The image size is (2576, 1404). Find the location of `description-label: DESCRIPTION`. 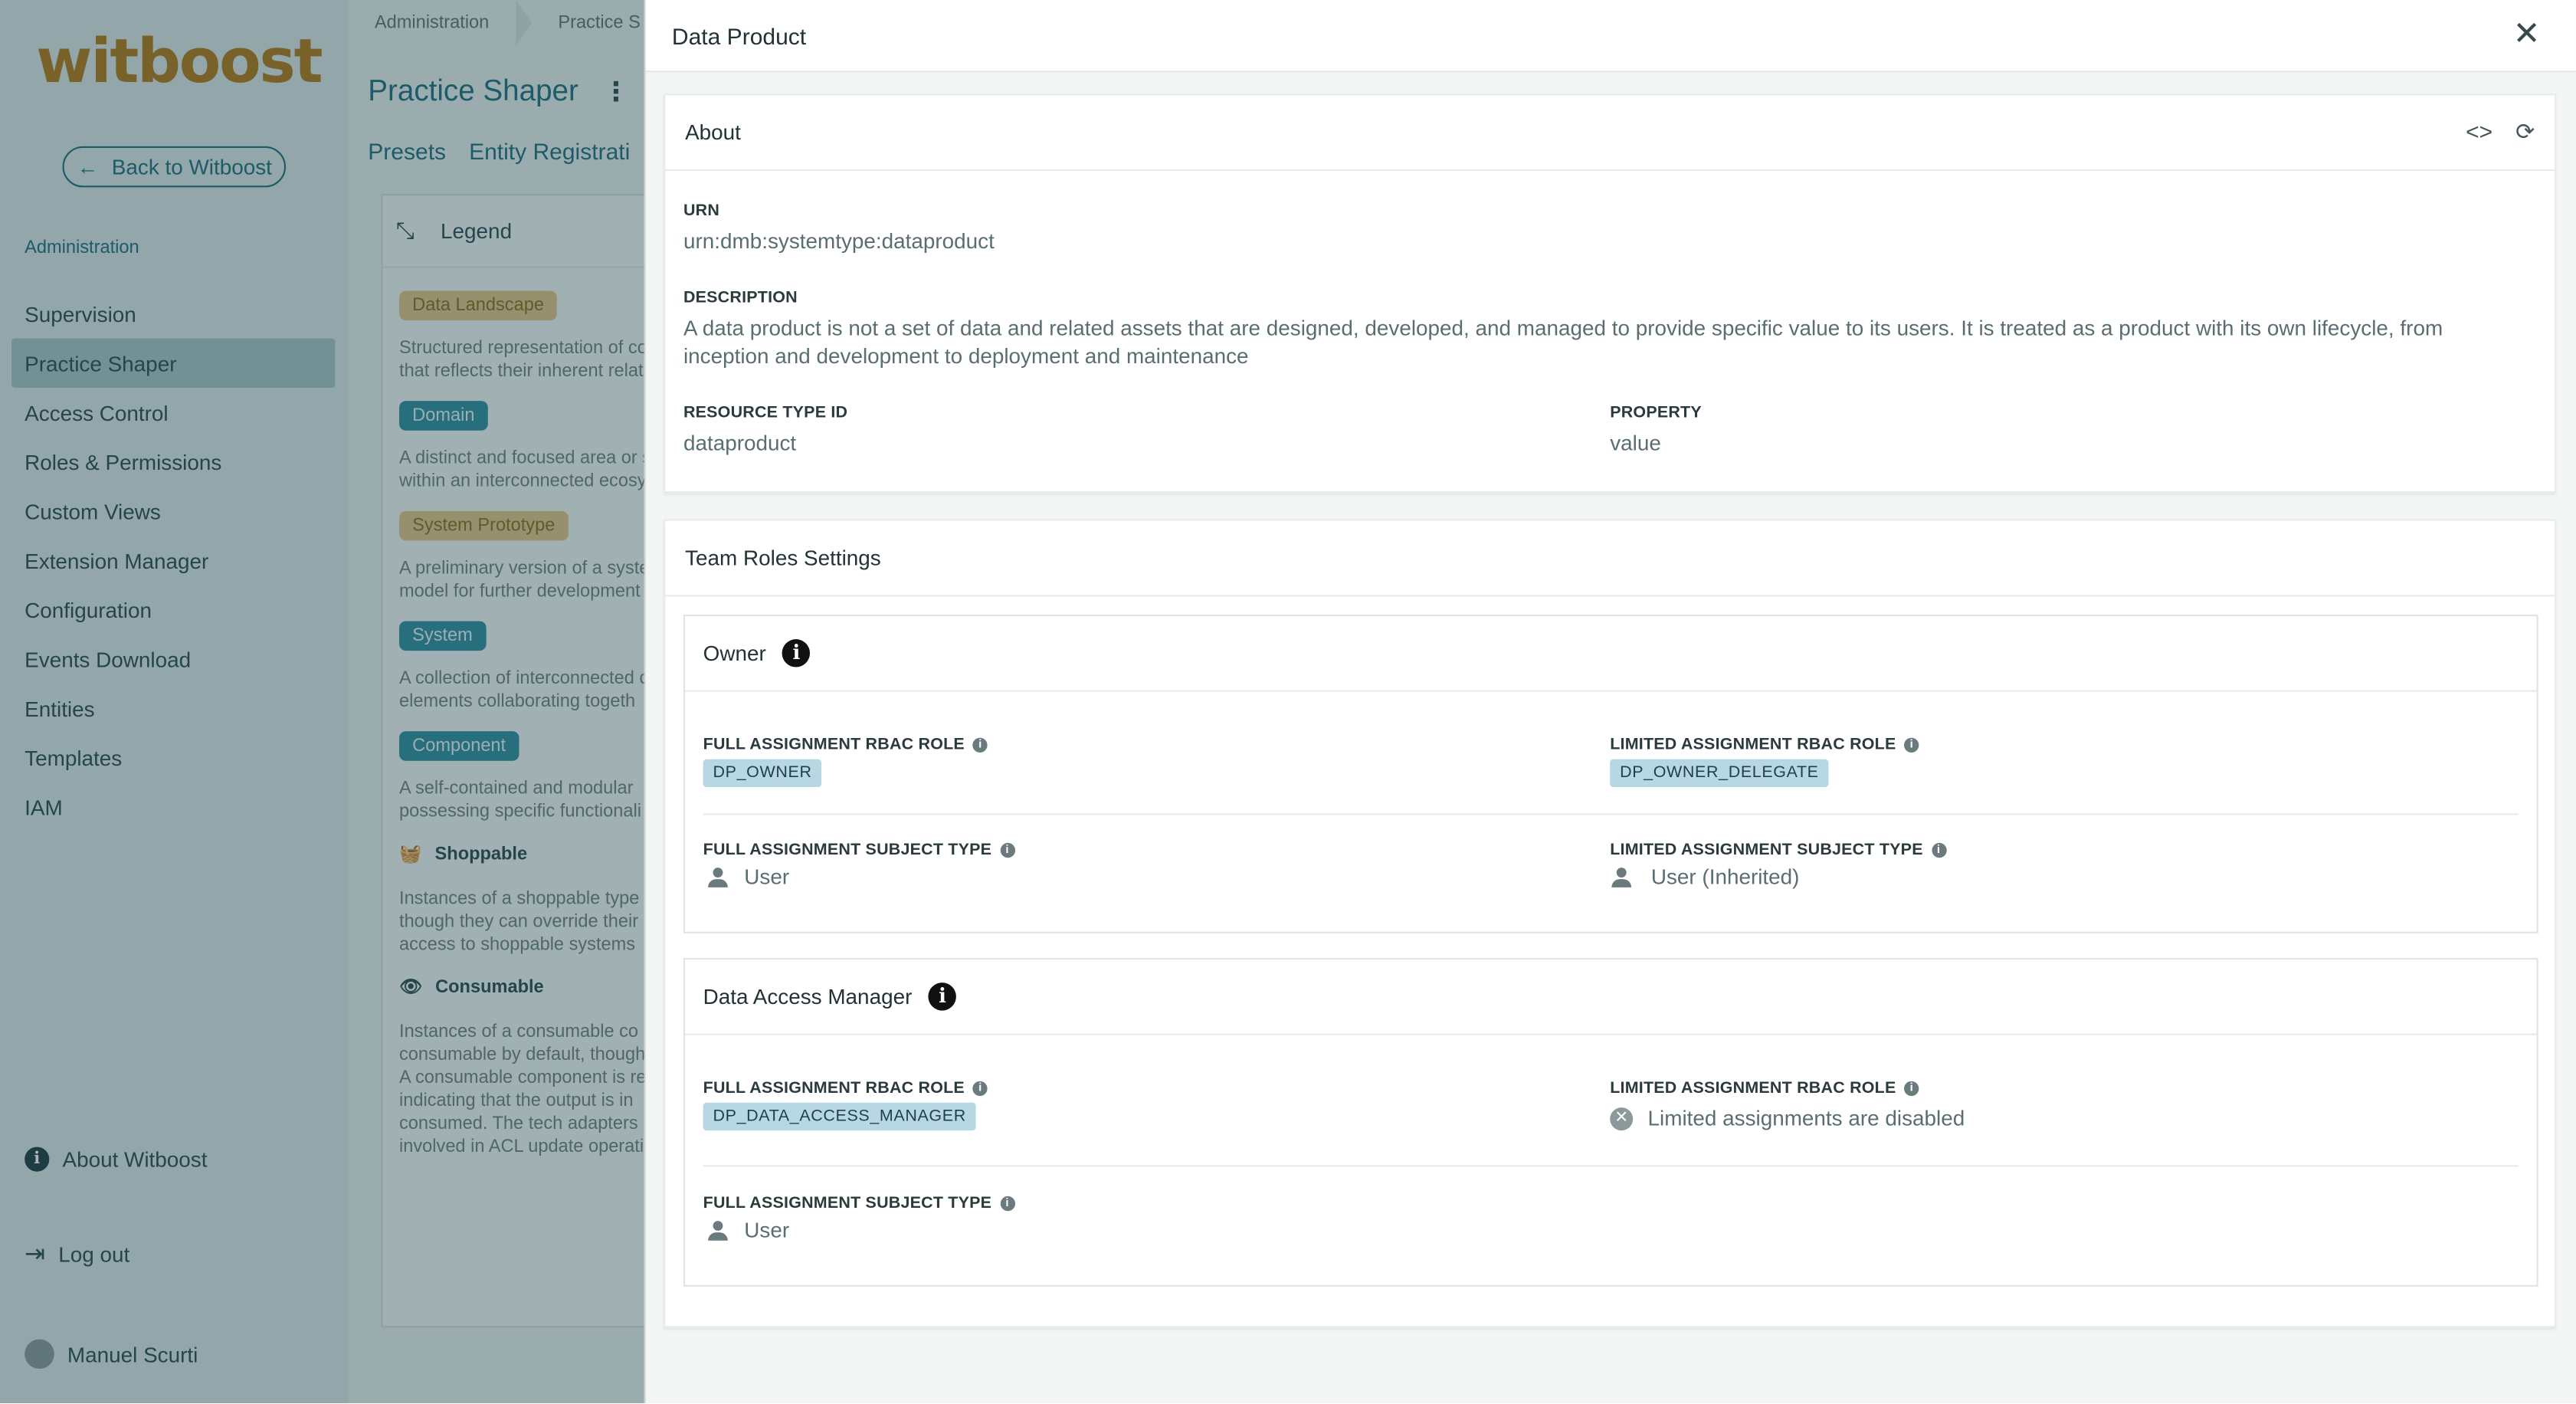

description-label: DESCRIPTION is located at coordinates (740, 298).